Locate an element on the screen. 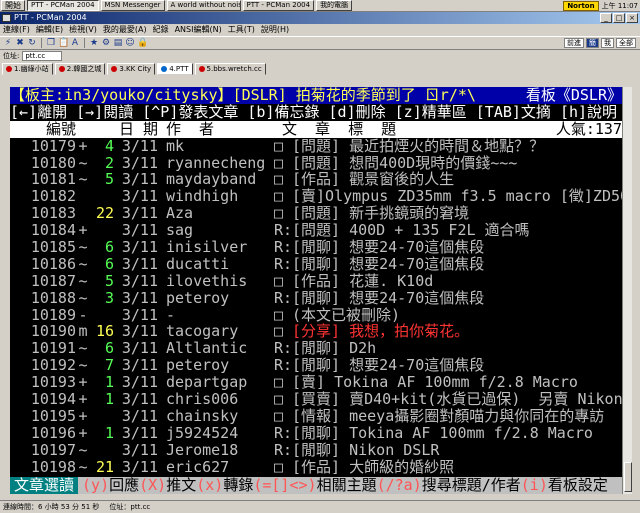 The width and height of the screenshot is (640, 513). tab-3: 3.KK City is located at coordinates (131, 69).